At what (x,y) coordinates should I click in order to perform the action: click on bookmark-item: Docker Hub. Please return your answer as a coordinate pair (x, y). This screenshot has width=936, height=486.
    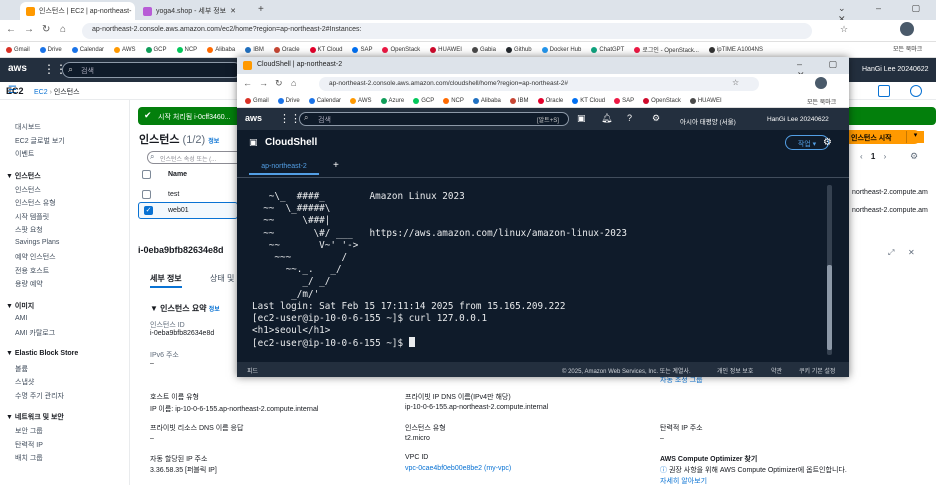
    Looking at the image, I should click on (561, 49).